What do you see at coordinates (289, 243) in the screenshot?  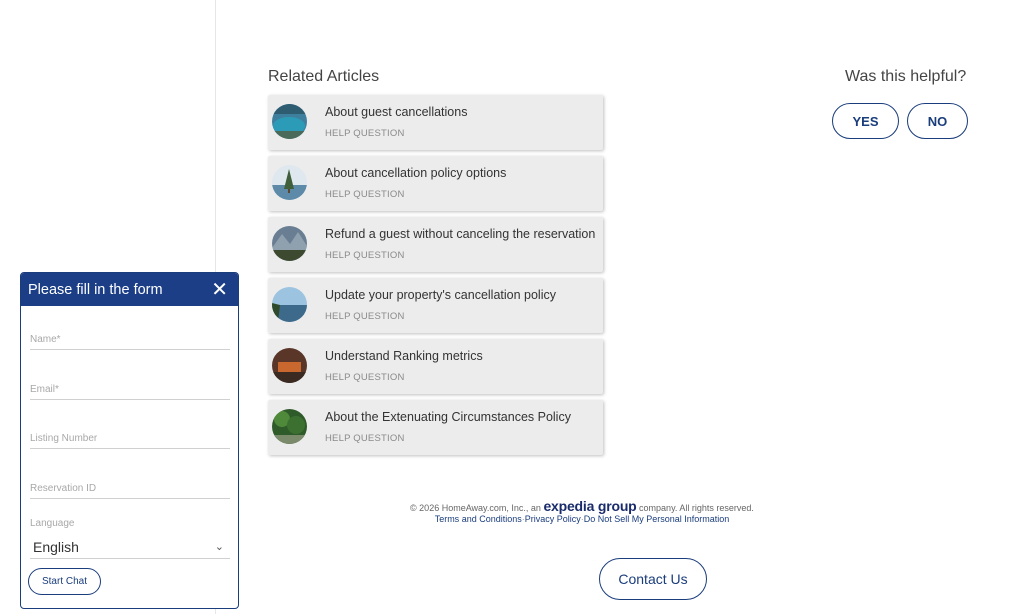 I see `mountain-photo-thumbnail` at bounding box center [289, 243].